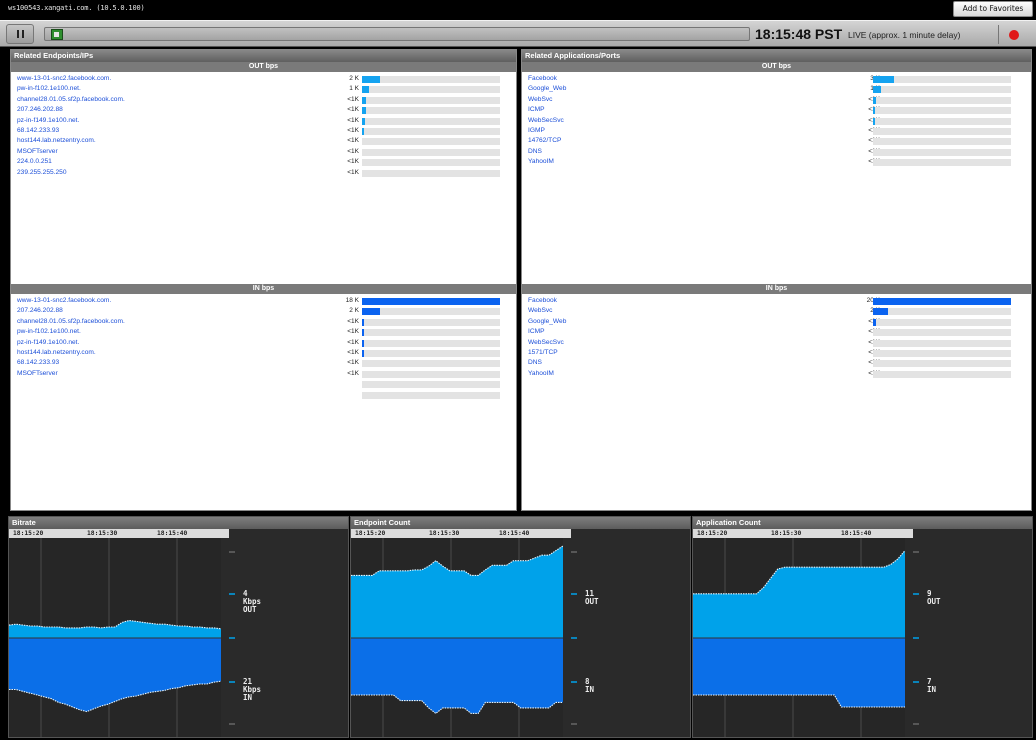 Image resolution: width=1036 pixels, height=740 pixels. Describe the element at coordinates (776, 79) in the screenshot. I see `list-item: Facebook3 K` at that location.